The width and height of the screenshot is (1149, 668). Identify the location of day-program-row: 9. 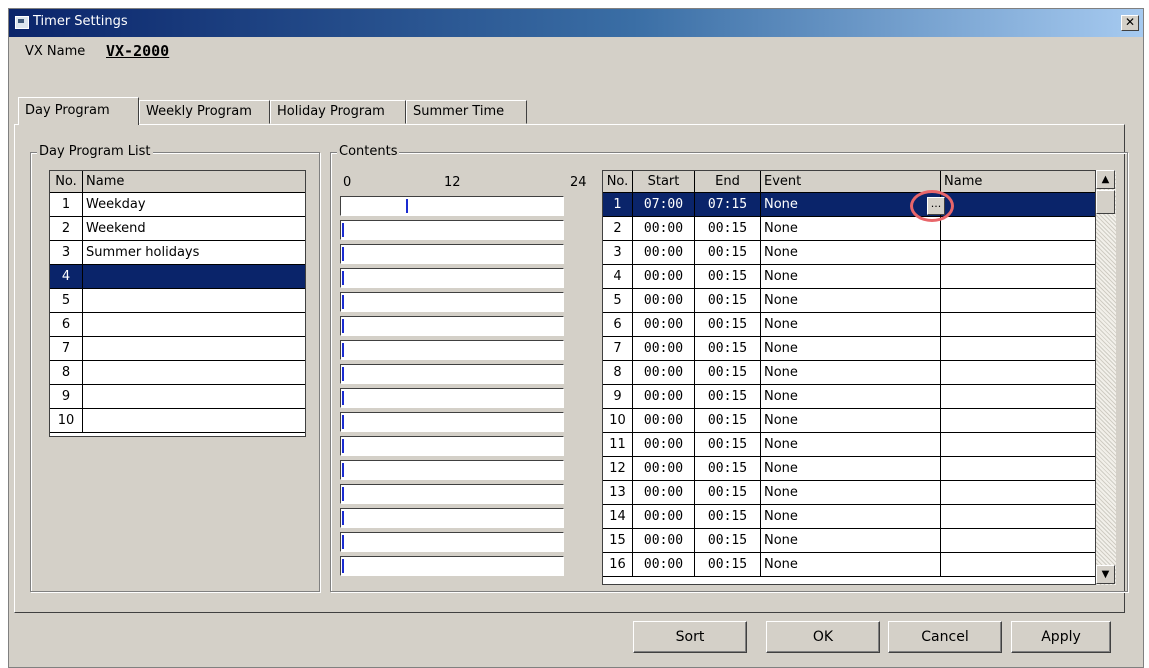
(177, 397).